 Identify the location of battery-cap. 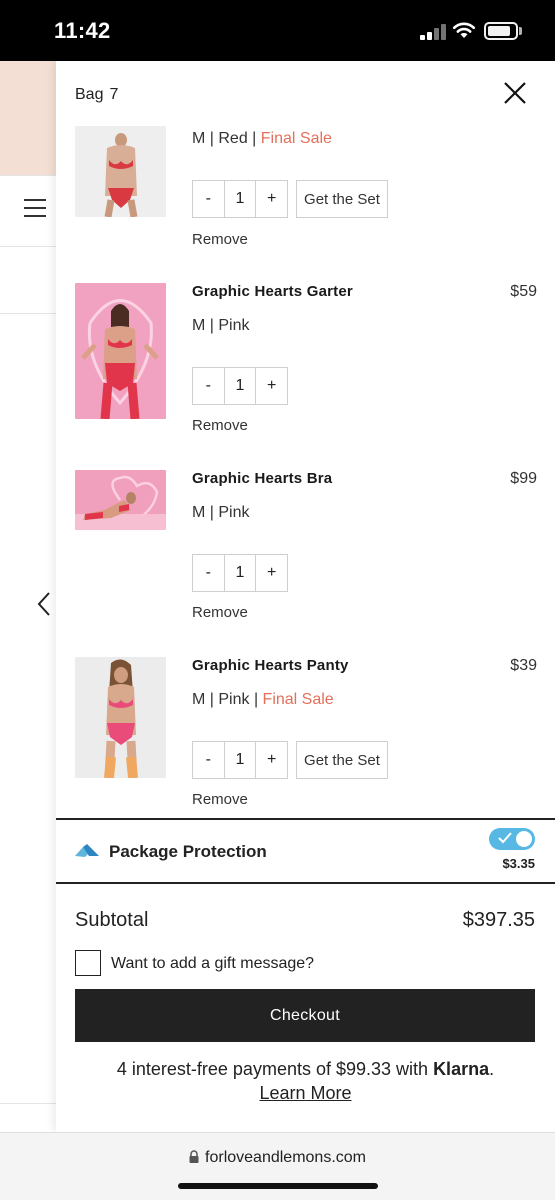
(520, 31).